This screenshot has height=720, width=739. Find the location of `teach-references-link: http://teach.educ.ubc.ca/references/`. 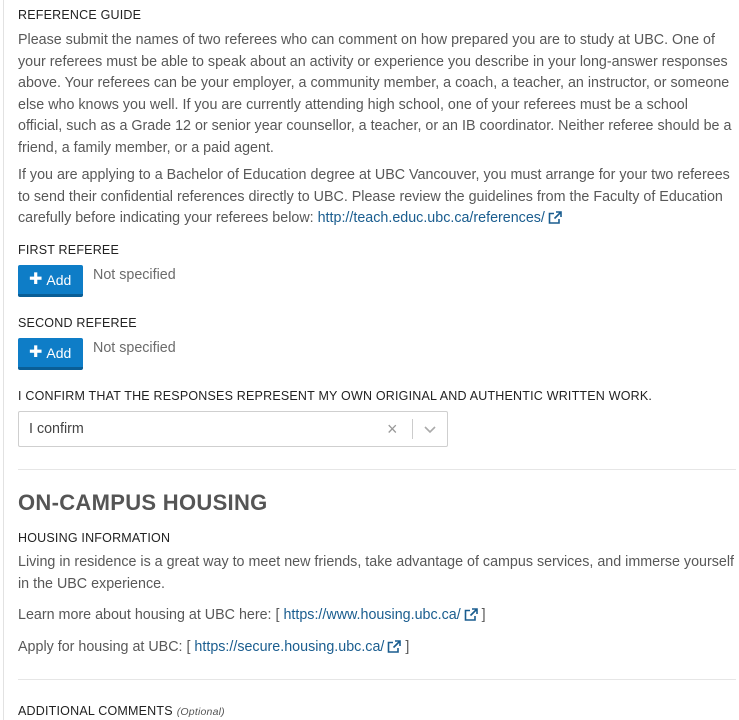

teach-references-link: http://teach.educ.ubc.ca/references/ is located at coordinates (431, 218).